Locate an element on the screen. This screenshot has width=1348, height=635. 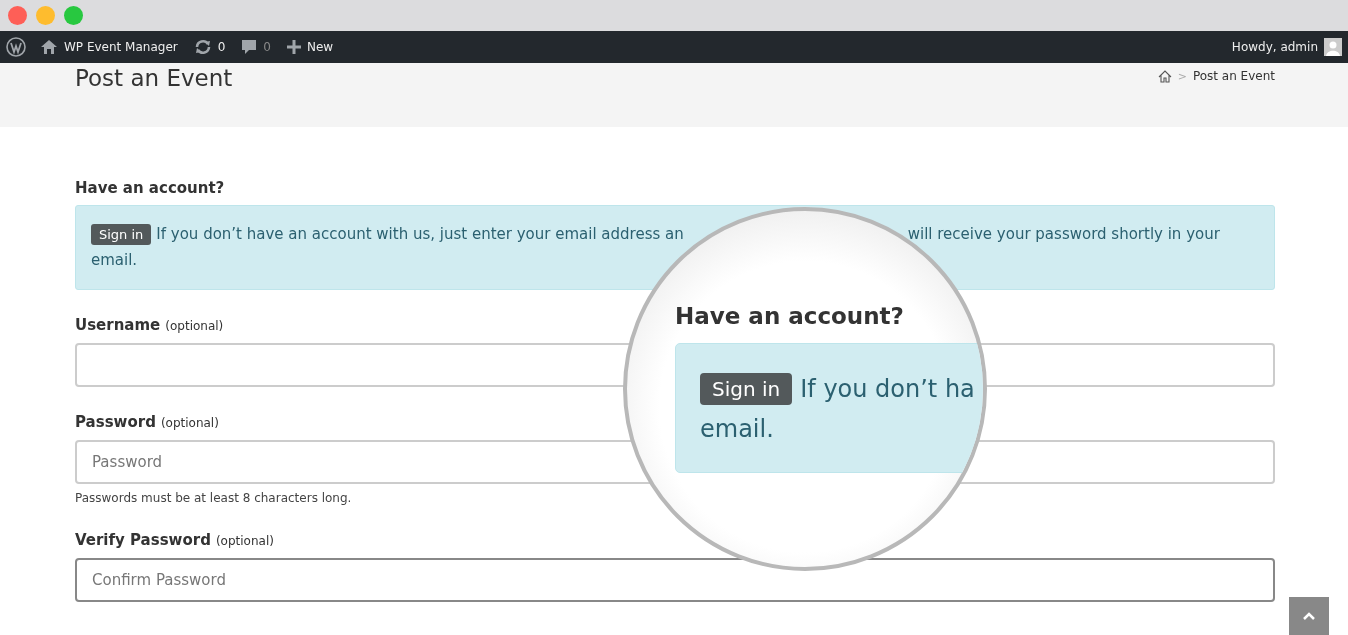
comments-link: 0 is located at coordinates (256, 47).